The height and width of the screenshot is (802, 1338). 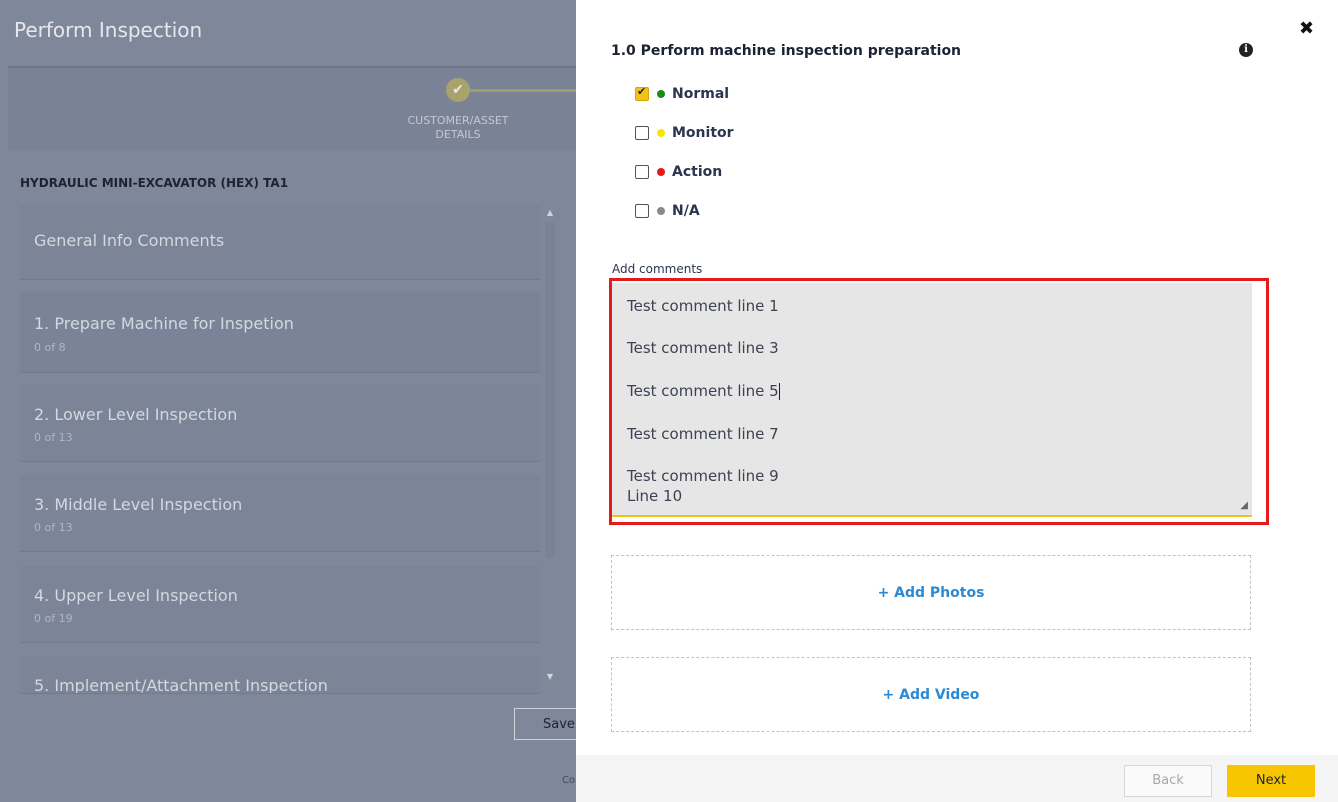 What do you see at coordinates (53, 618) in the screenshot?
I see `section-card-progress: 0 of 19` at bounding box center [53, 618].